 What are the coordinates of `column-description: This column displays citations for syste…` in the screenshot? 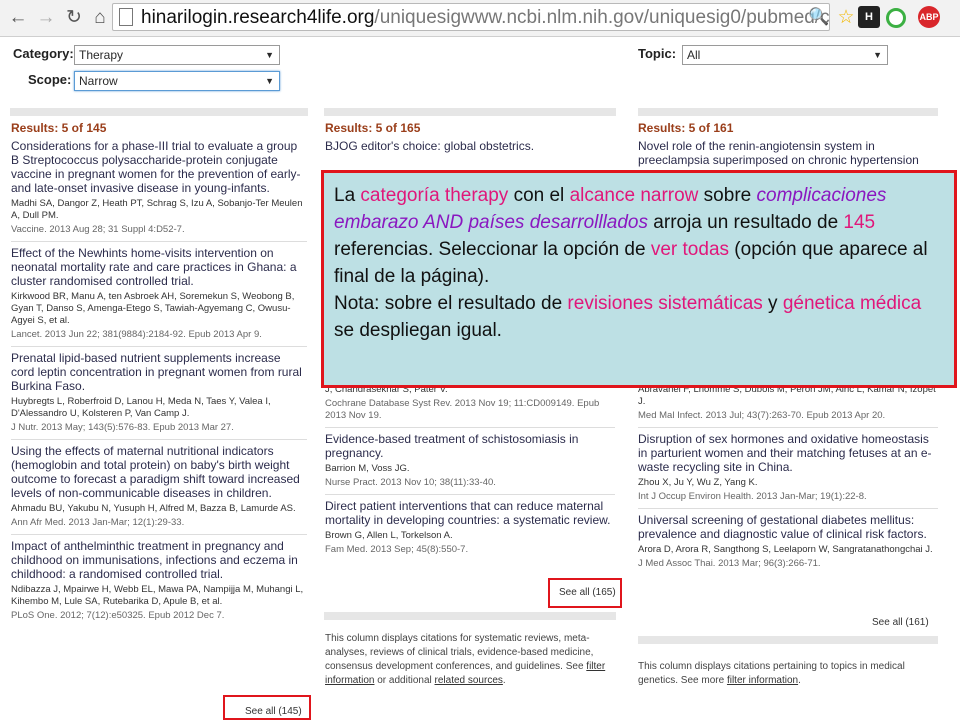 It's located at (470, 660).